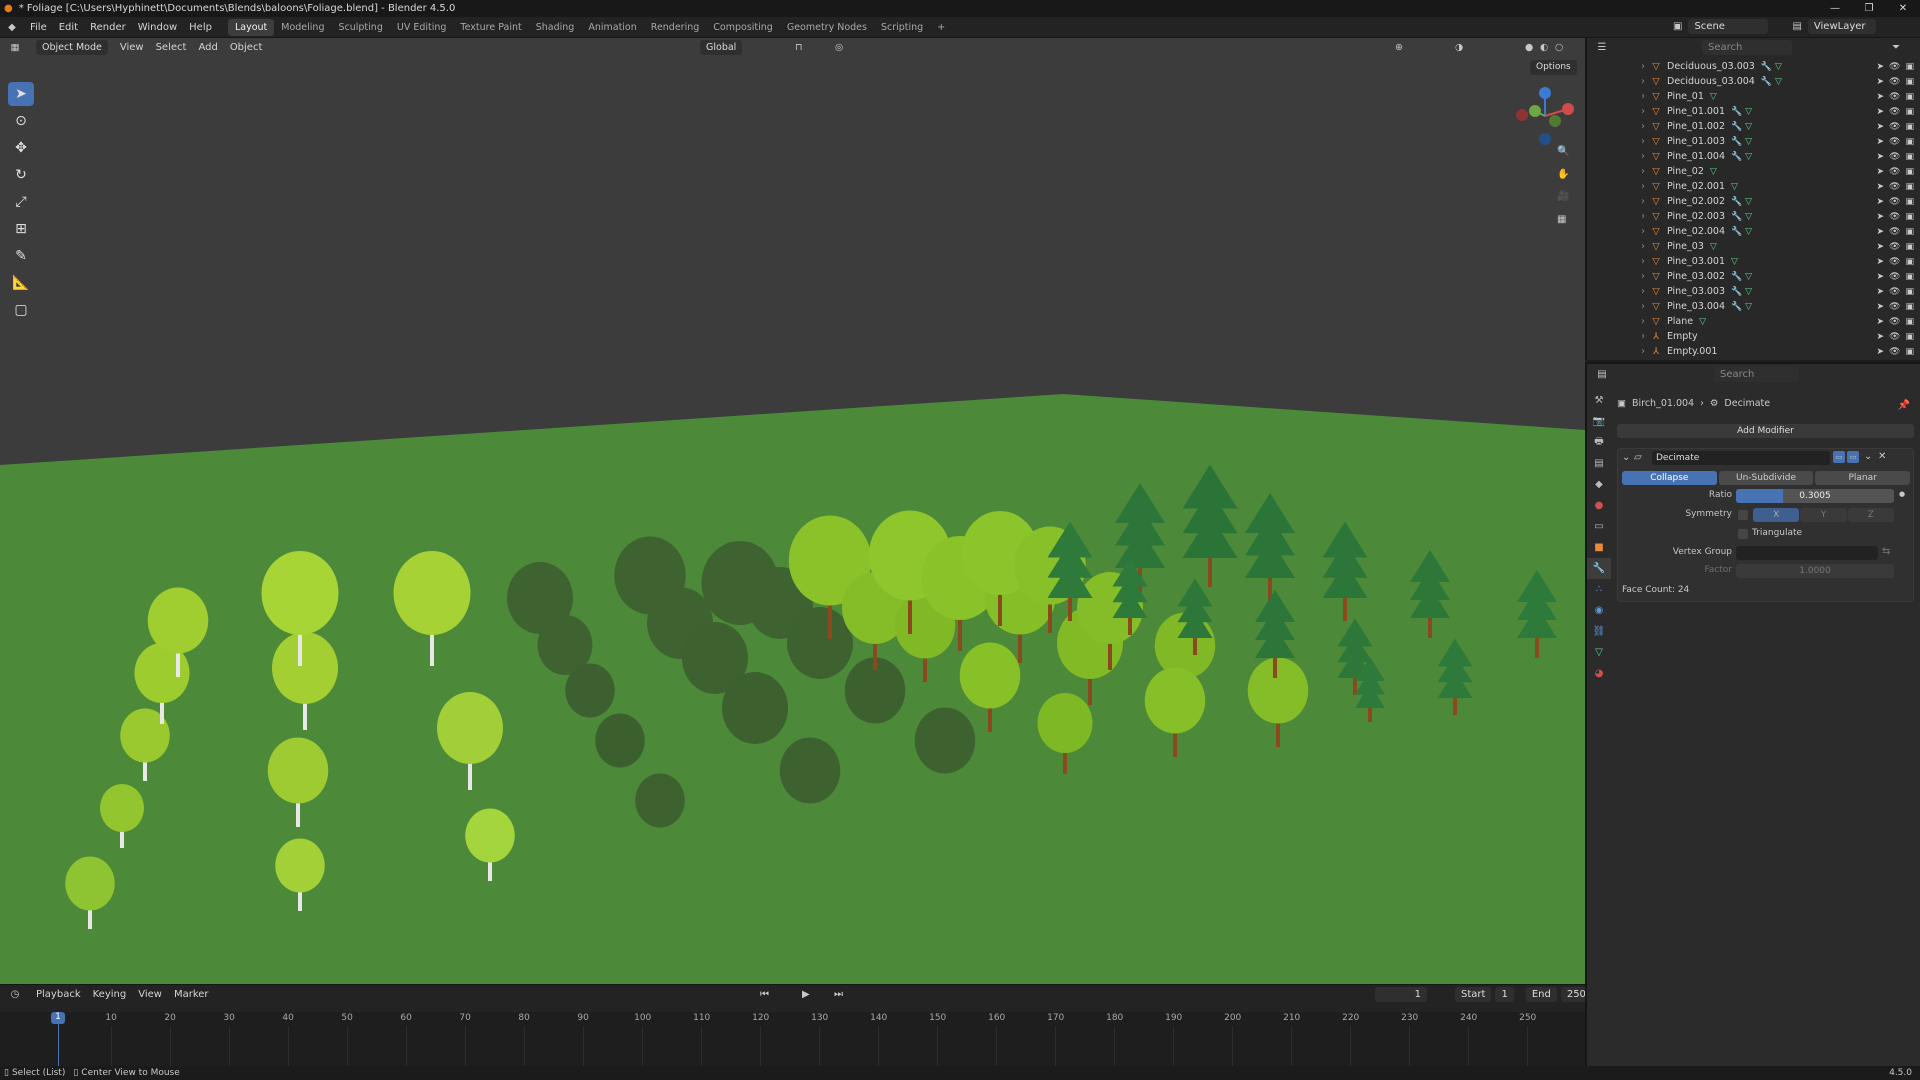 Image resolution: width=1920 pixels, height=1080 pixels. Describe the element at coordinates (21, 256) in the screenshot. I see `annotate-tool: ✎` at that location.